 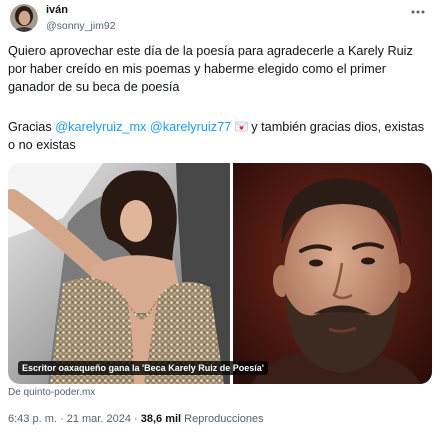 I want to click on man-left-eye, so click(x=316, y=263).